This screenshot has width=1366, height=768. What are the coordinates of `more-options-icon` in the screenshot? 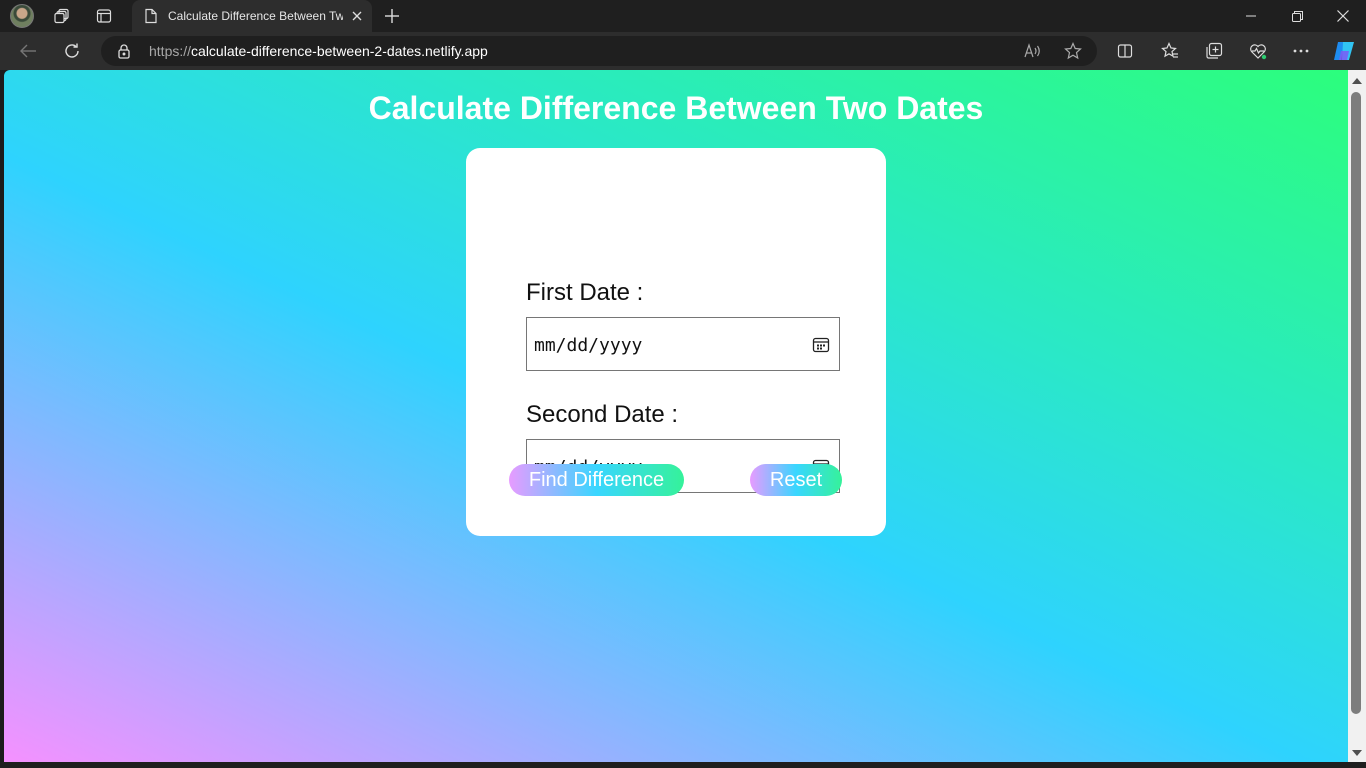 It's located at (1301, 51).